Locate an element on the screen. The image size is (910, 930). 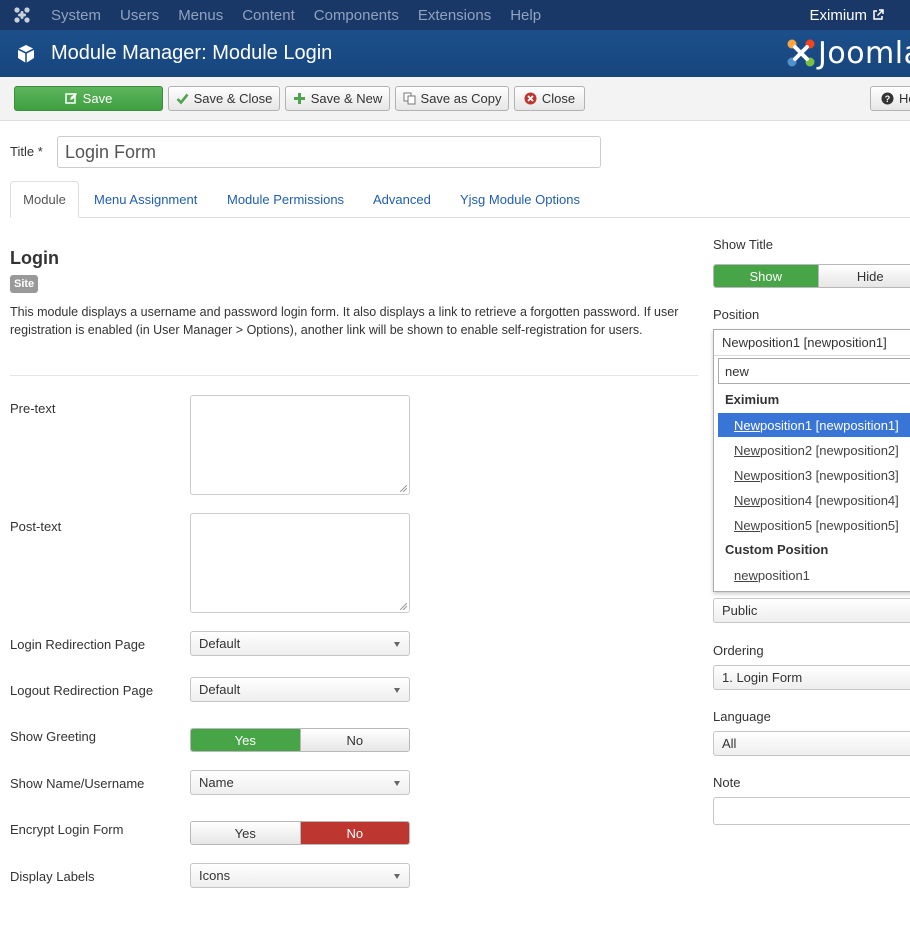
tab-advanced: Advanced is located at coordinates (402, 199).